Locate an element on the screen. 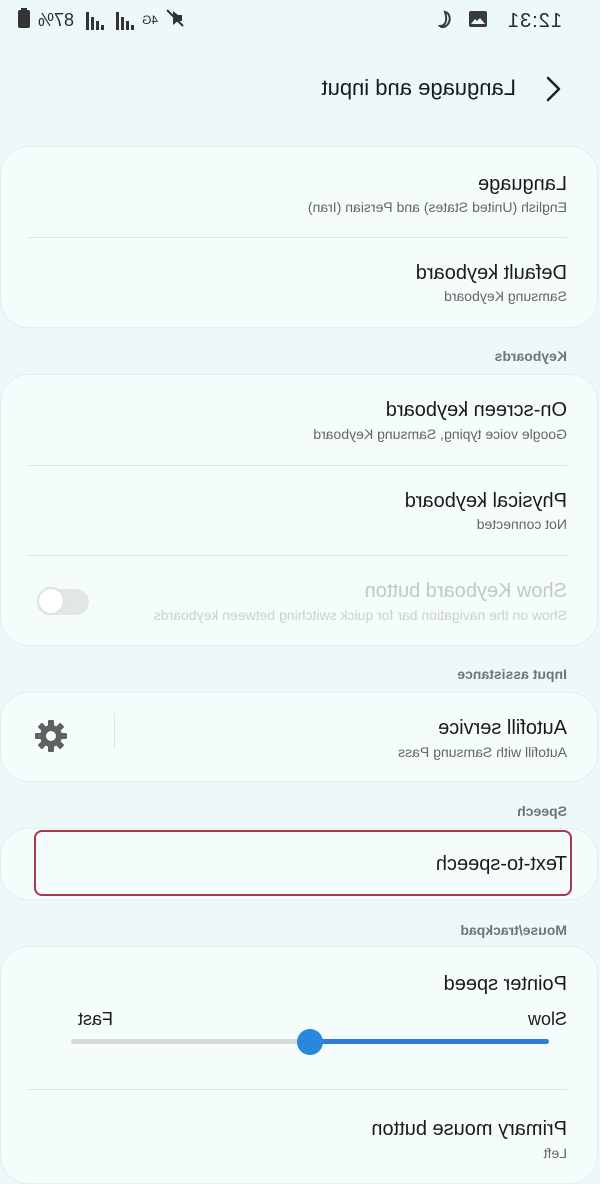 This screenshot has width=600, height=1184. pointer-speed-row: Pointer speed Slow Fast is located at coordinates (299, 1017).